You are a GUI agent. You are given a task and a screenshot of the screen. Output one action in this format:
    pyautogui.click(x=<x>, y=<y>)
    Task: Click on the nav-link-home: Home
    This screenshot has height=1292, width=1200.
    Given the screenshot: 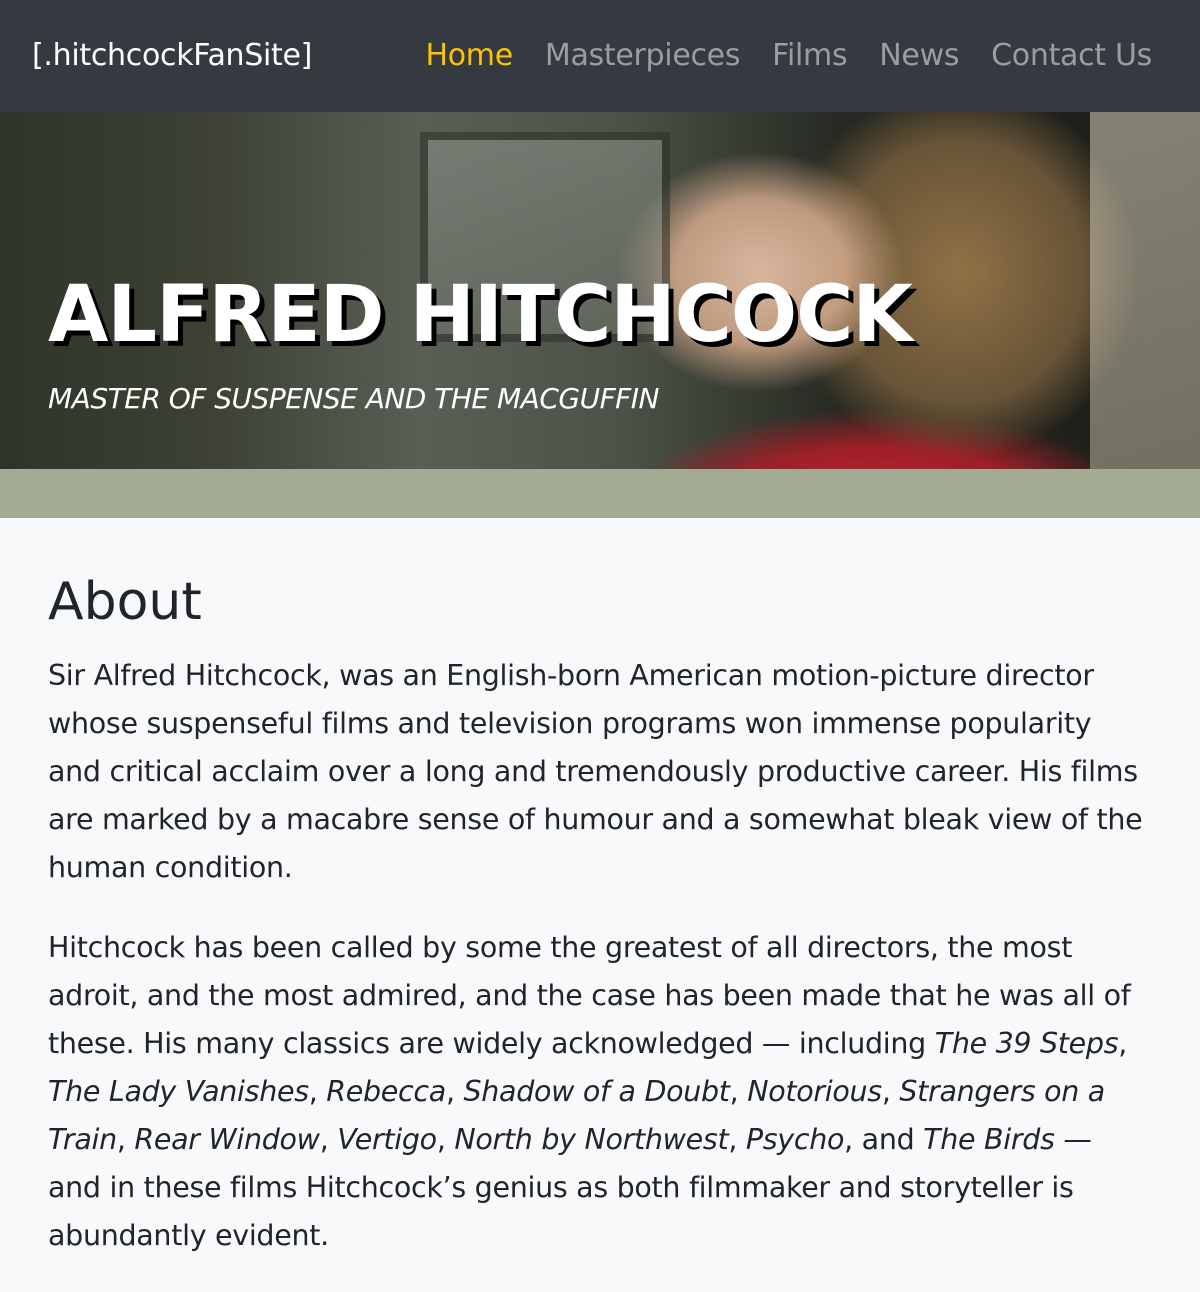 What is the action you would take?
    pyautogui.click(x=469, y=55)
    